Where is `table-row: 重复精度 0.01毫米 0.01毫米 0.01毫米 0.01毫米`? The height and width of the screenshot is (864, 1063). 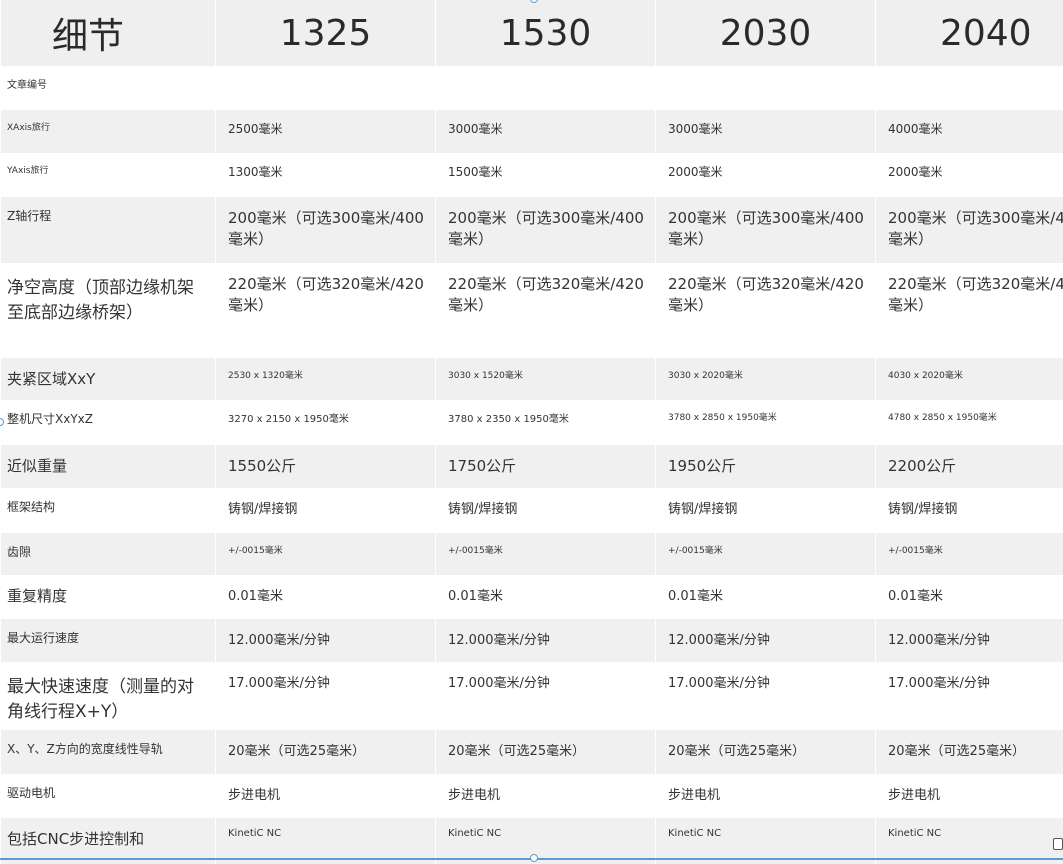 table-row: 重复精度 0.01毫米 0.01毫米 0.01毫米 0.01毫米 is located at coordinates (532, 597).